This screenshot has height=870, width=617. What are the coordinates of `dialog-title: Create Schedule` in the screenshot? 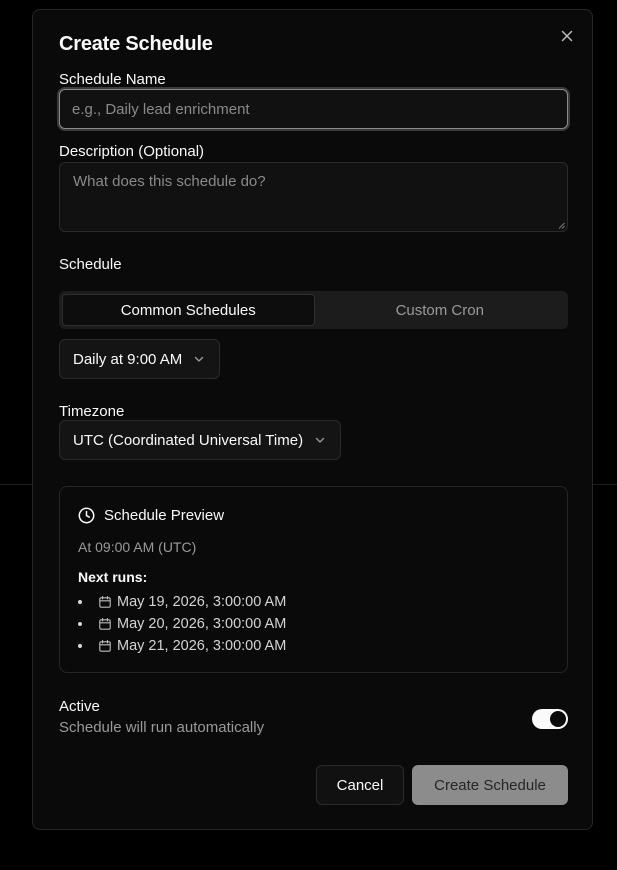 It's located at (136, 44).